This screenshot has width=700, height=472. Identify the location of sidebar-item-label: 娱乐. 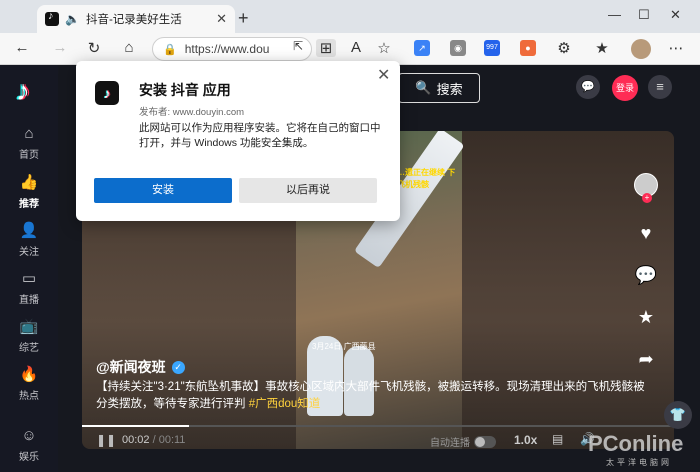
(29, 457).